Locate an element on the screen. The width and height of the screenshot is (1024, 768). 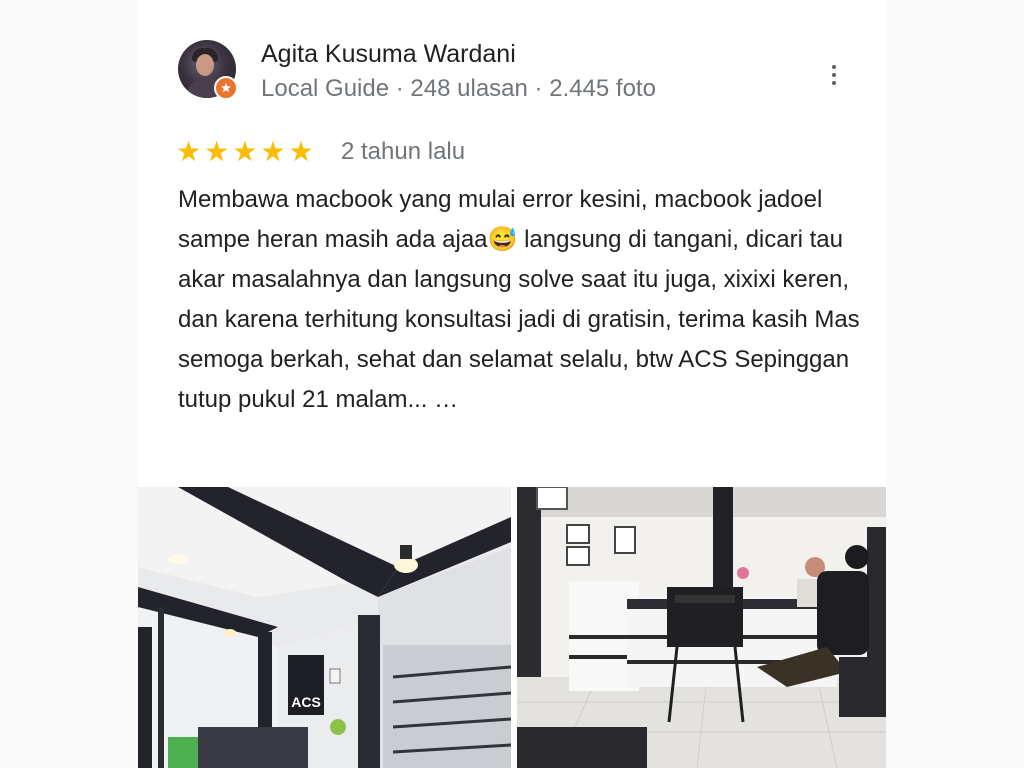
review-photo-1: ACS is located at coordinates (324, 627).